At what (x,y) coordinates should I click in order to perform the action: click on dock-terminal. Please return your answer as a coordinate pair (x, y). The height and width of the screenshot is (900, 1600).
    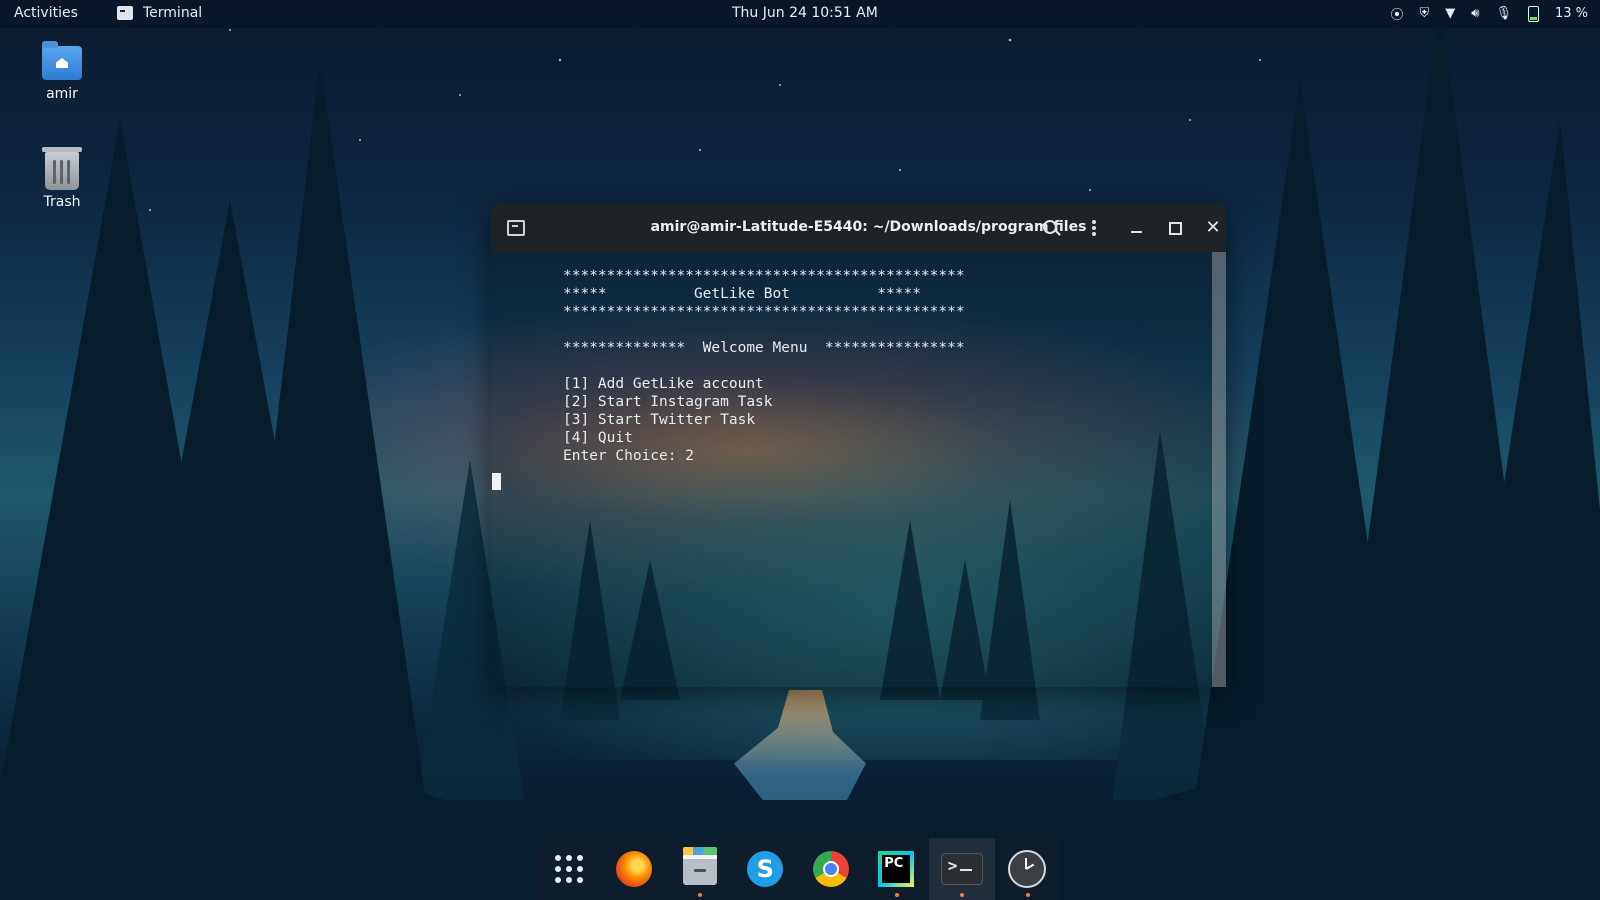
    Looking at the image, I should click on (962, 869).